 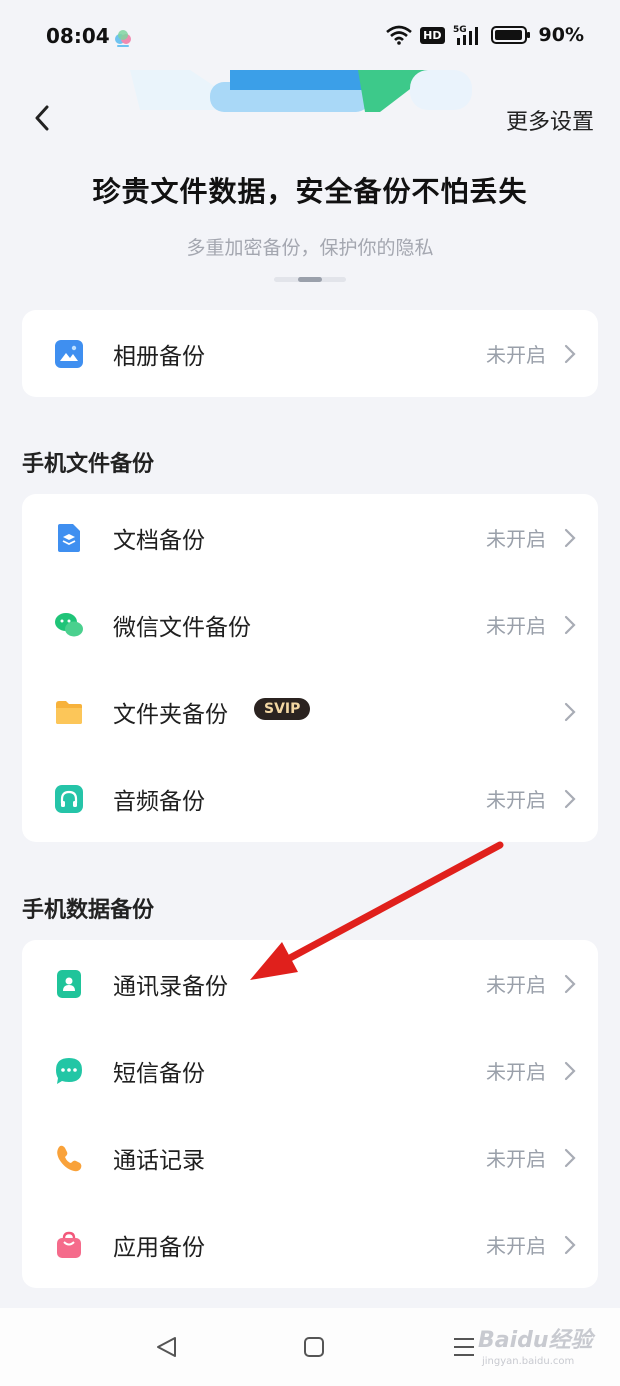 I want to click on list-item-label: 相册备份, so click(x=159, y=356).